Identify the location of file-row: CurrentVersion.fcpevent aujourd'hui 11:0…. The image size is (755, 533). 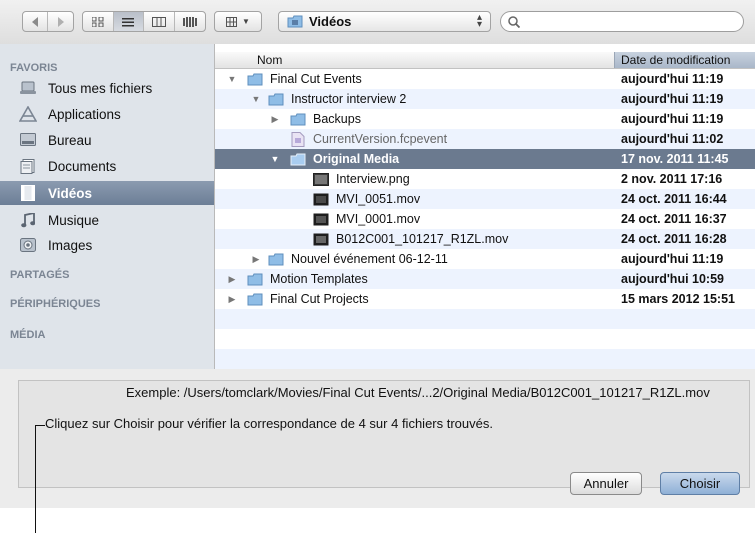
(485, 139).